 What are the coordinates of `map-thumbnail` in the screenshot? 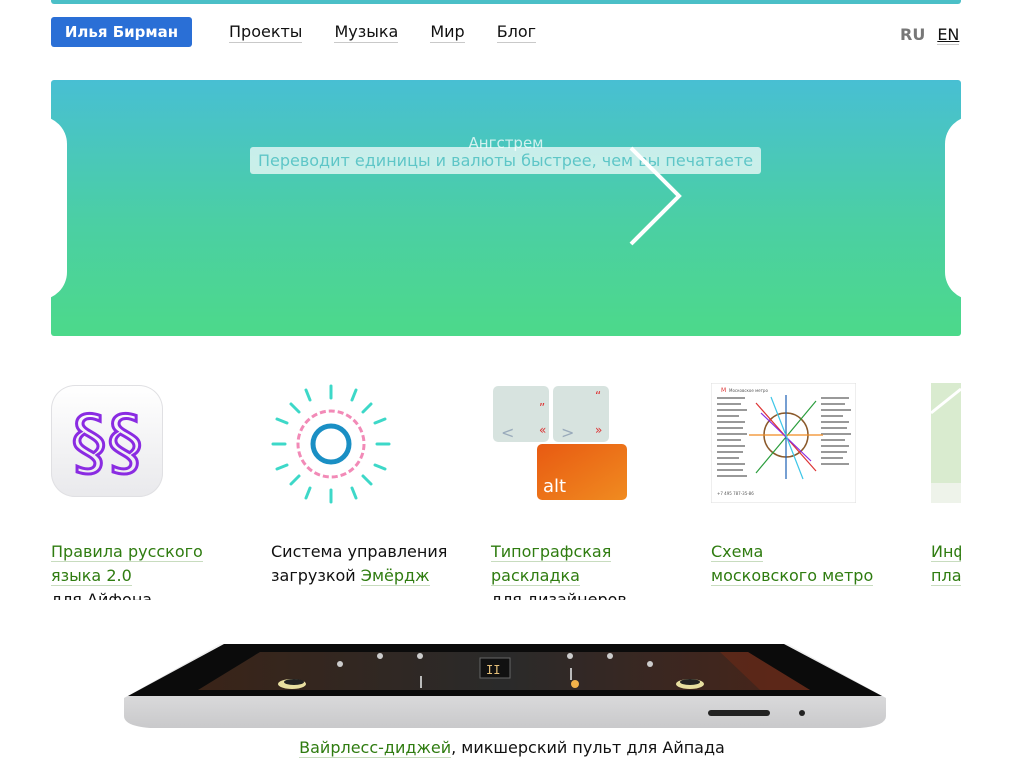 It's located at (946, 443).